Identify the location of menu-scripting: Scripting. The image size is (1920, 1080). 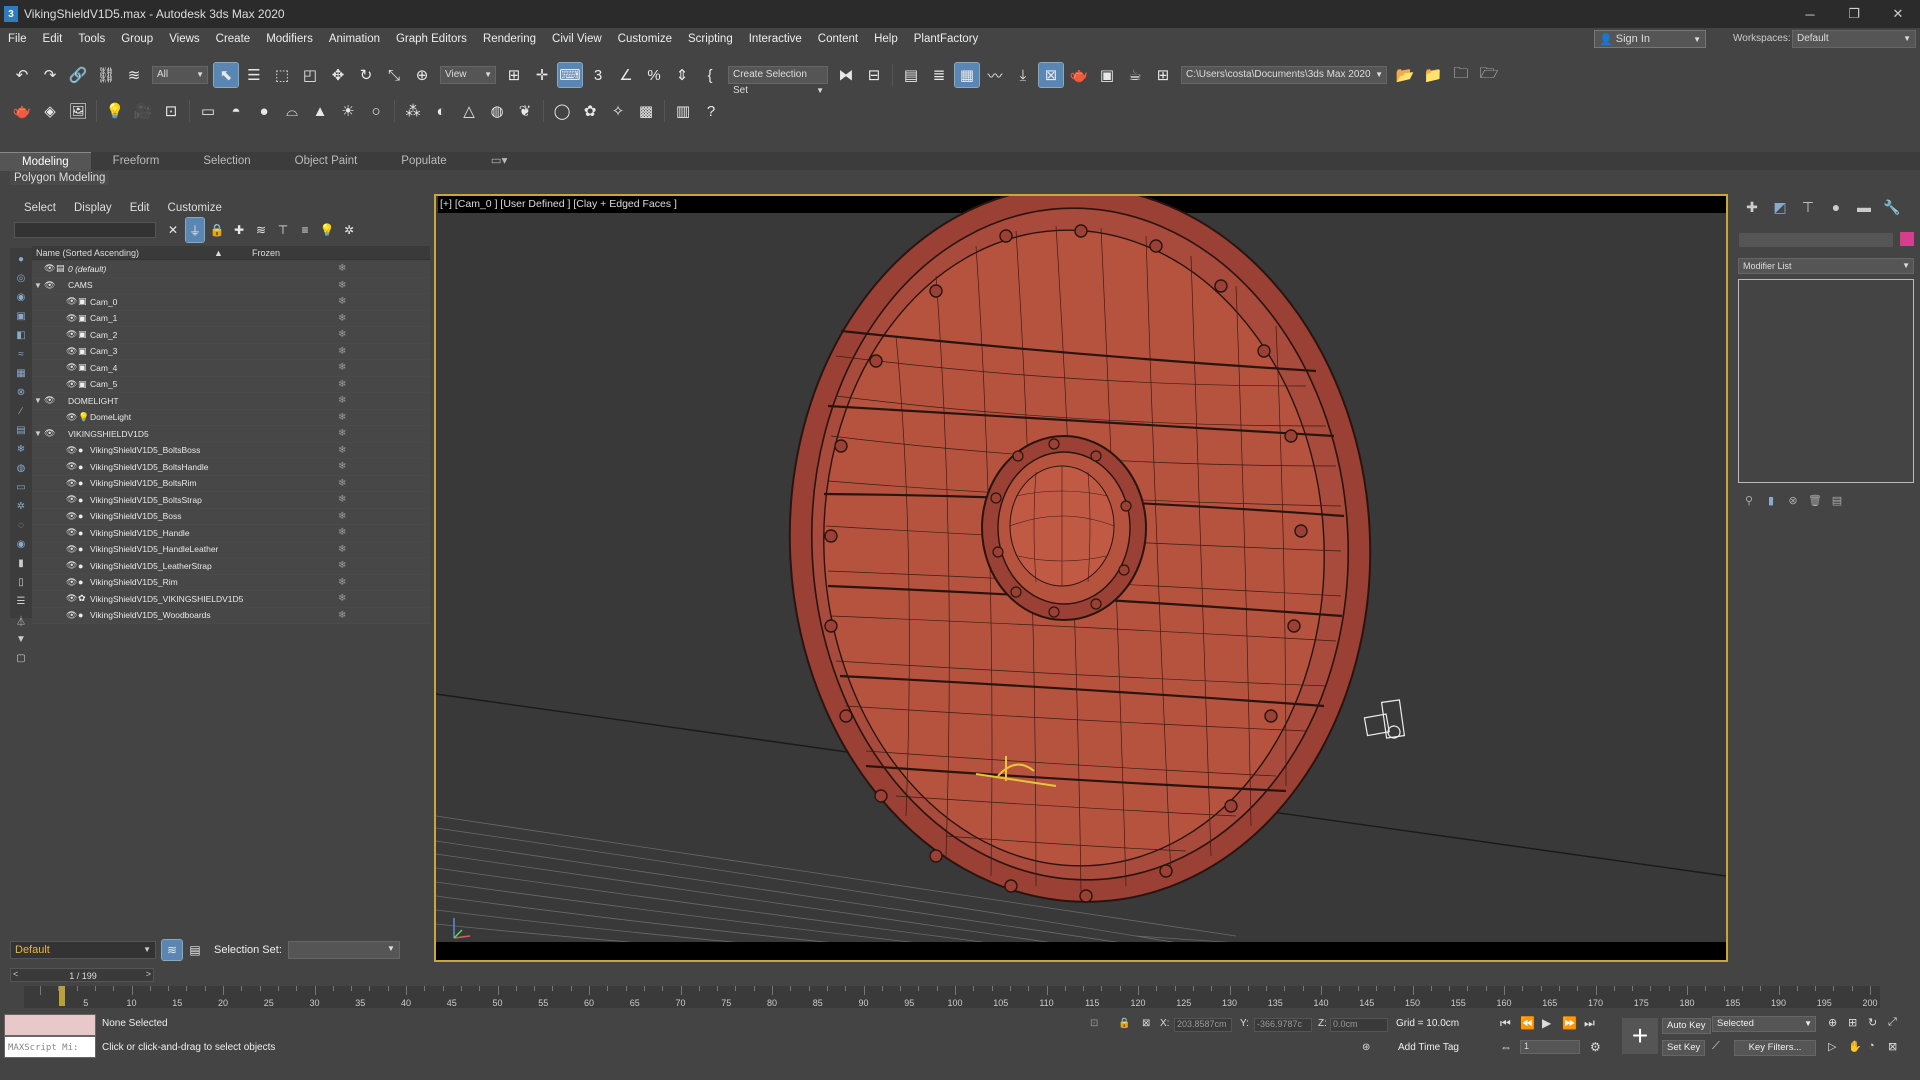
(710, 39).